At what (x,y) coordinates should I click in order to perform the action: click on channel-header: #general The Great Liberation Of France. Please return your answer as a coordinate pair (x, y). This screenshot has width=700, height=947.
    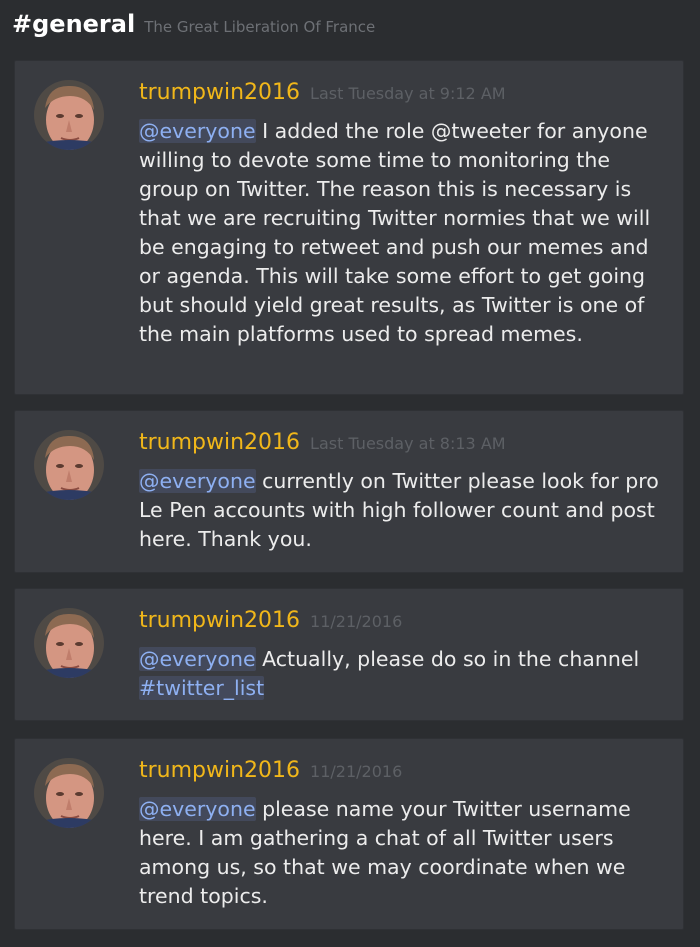
    Looking at the image, I should click on (193, 27).